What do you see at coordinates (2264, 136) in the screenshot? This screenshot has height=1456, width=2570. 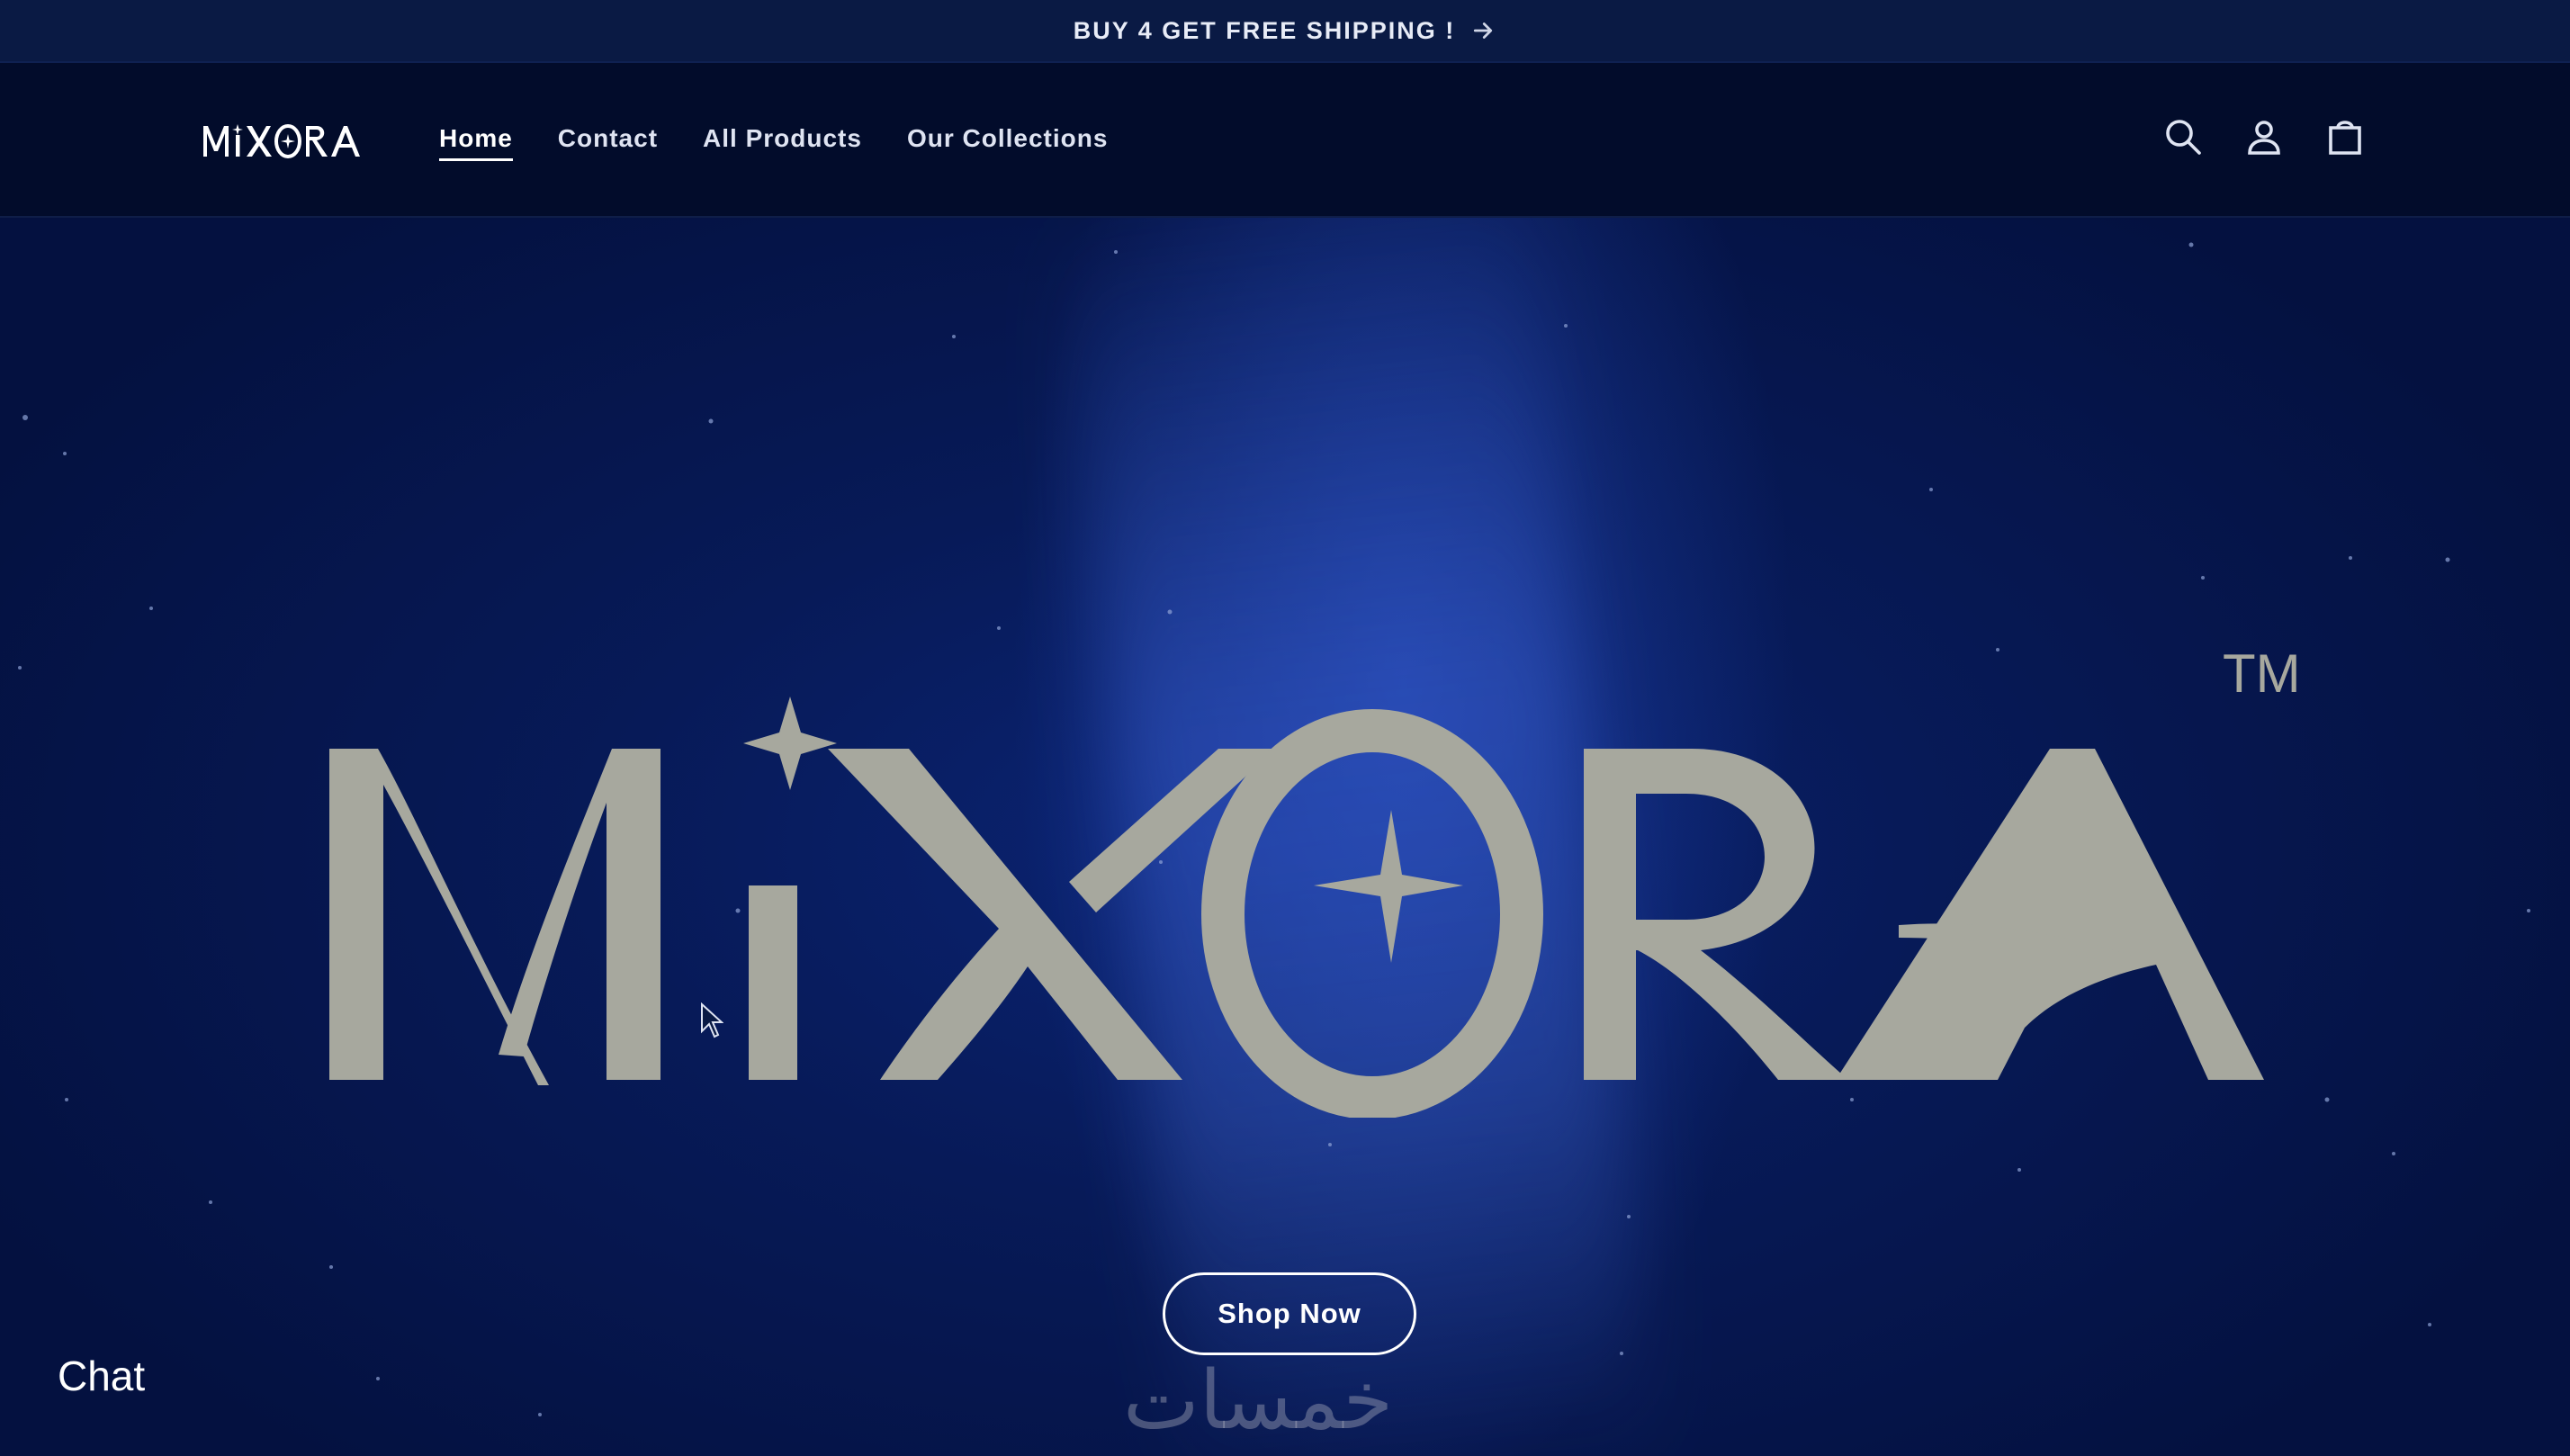 I see `account-icon` at bounding box center [2264, 136].